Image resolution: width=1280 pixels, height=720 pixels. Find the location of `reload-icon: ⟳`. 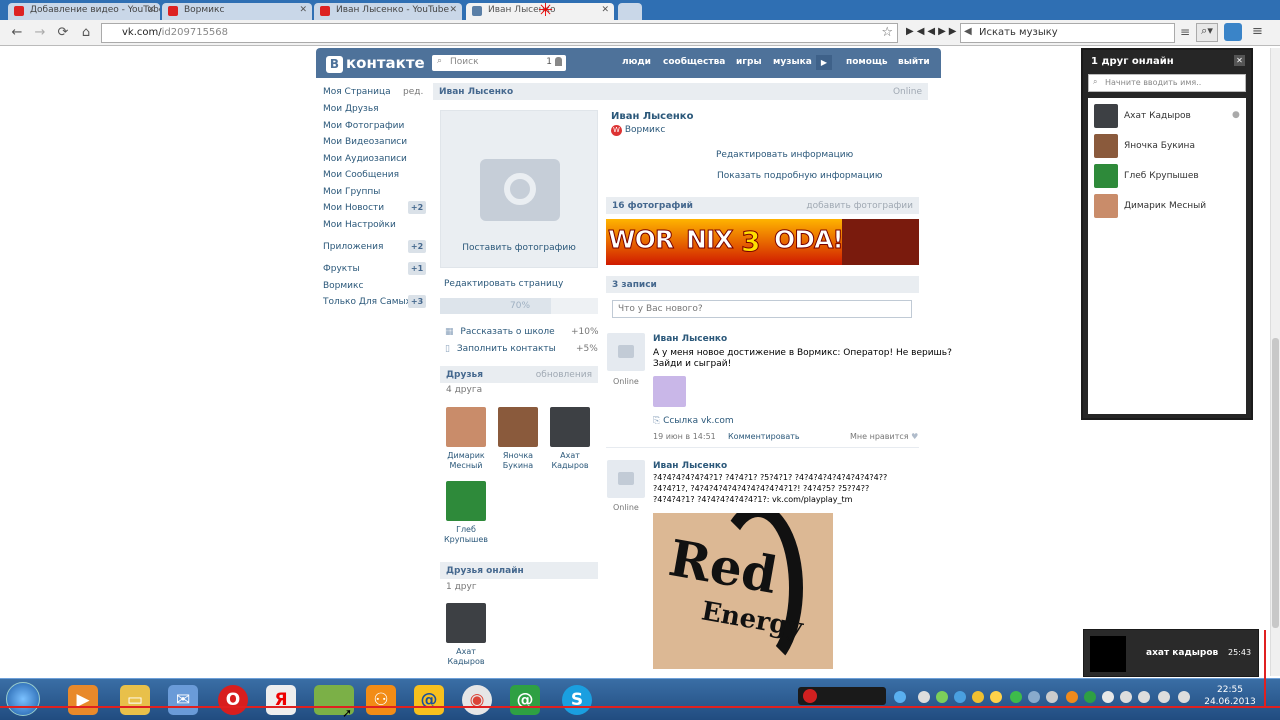

reload-icon: ⟳ is located at coordinates (63, 33).